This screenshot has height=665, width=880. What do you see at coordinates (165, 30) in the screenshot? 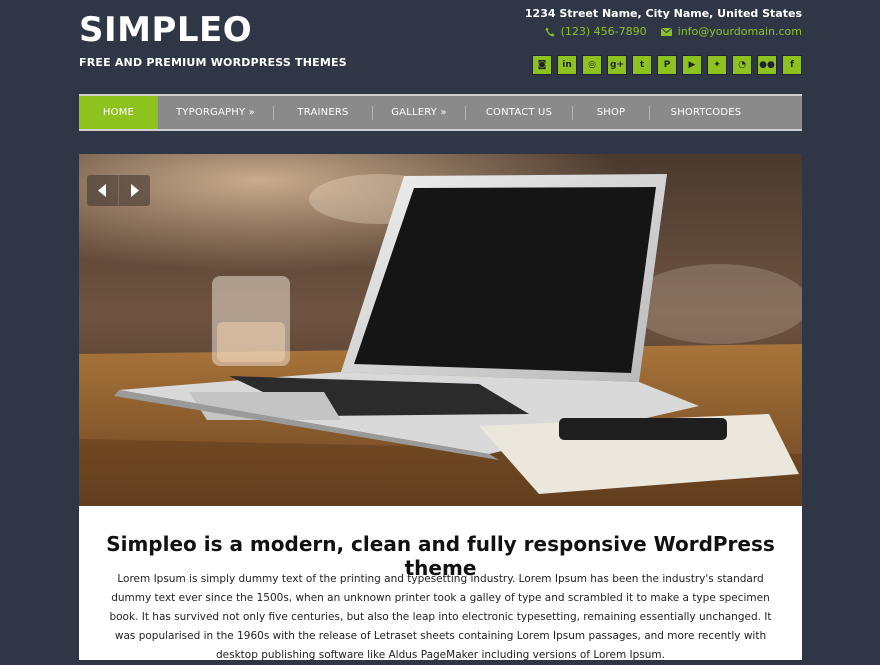
I see `site-logo: SIMPLEO` at bounding box center [165, 30].